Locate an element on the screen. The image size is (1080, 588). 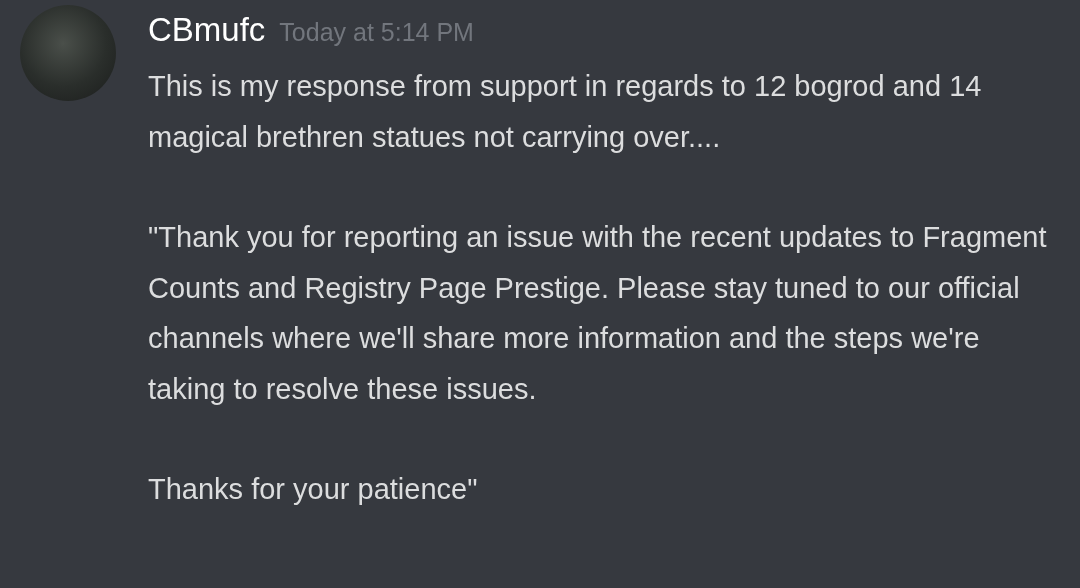
message-paragraph: Thanks for your patience" is located at coordinates (313, 489).